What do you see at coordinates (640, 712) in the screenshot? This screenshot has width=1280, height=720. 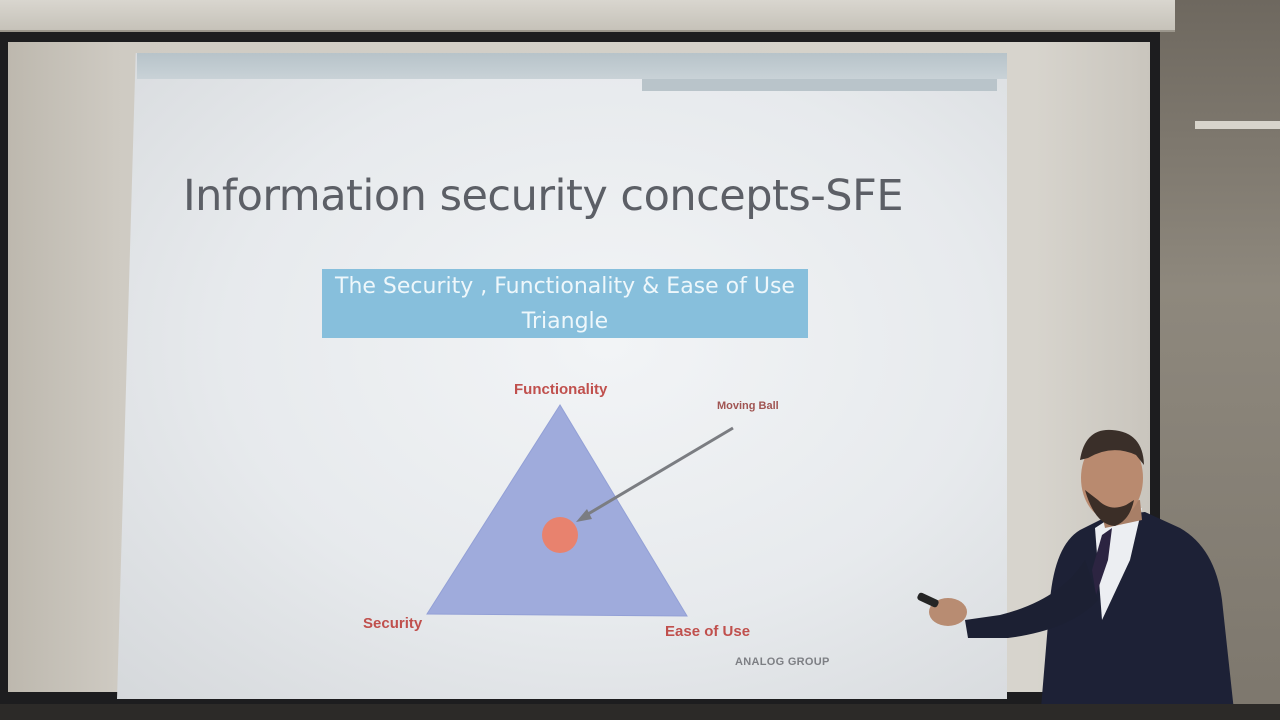 I see `screen-bottom-edge` at bounding box center [640, 712].